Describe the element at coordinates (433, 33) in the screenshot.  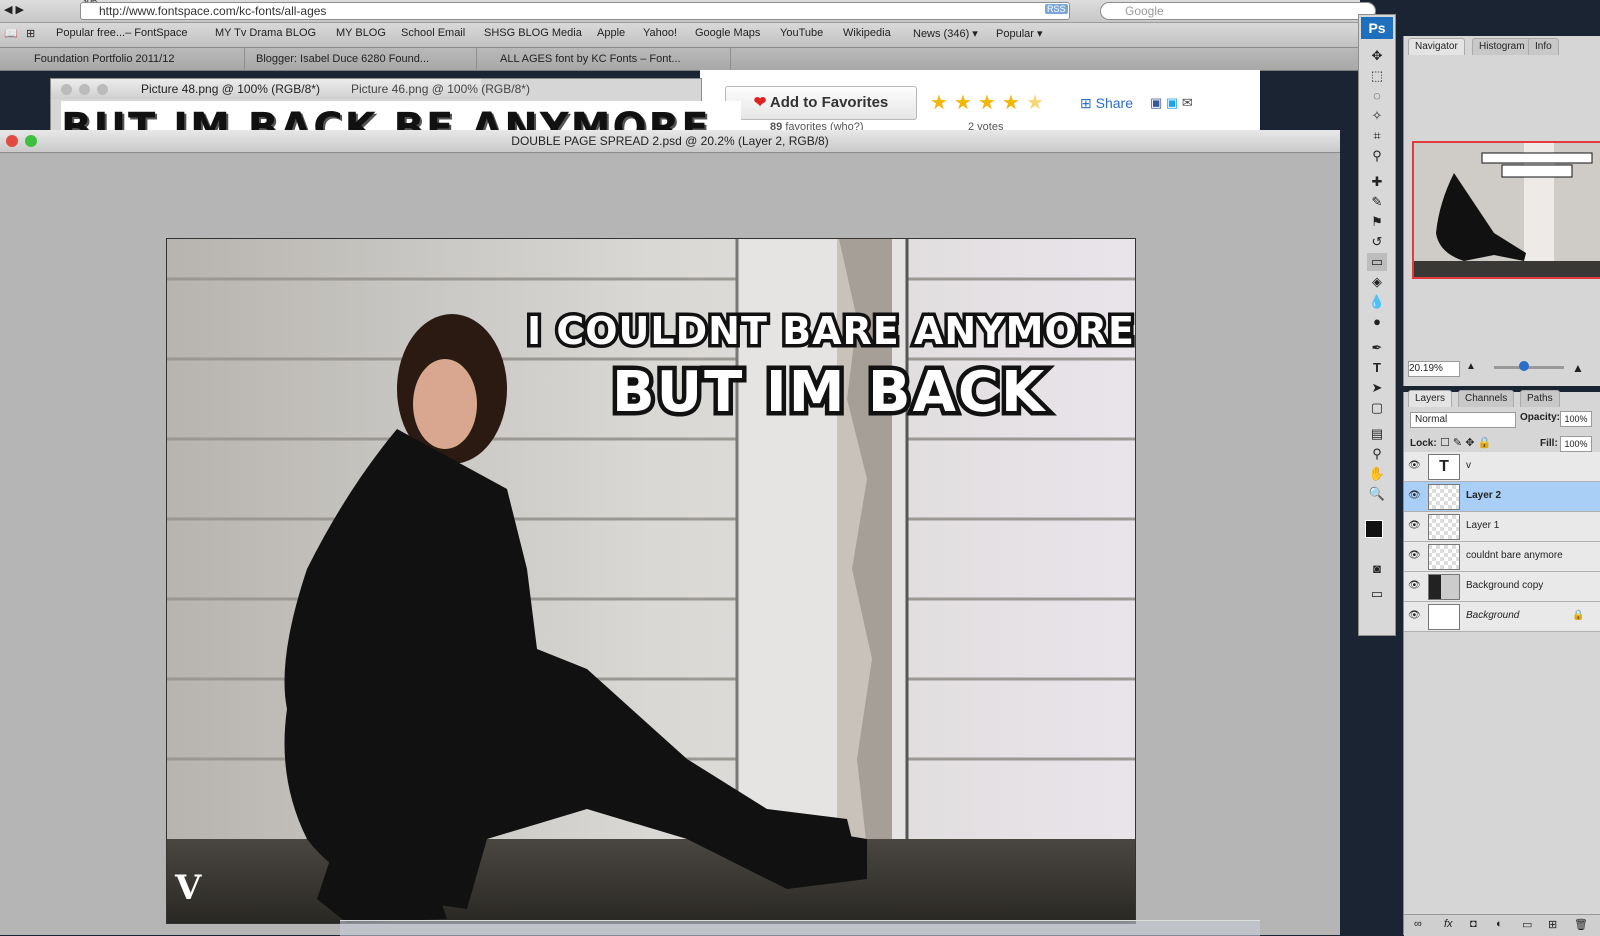
I see `bookmark-item: School Email` at that location.